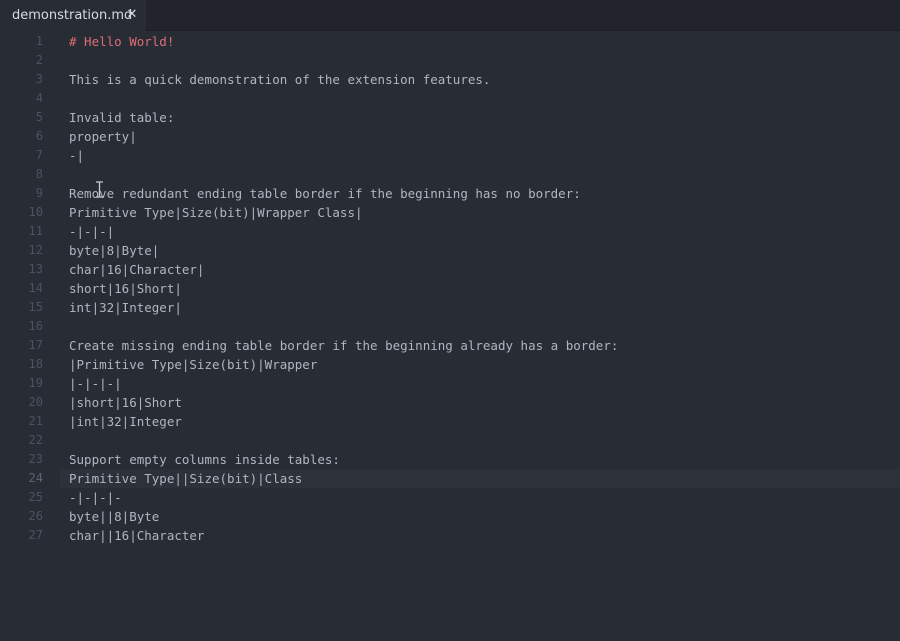 The image size is (900, 641). Describe the element at coordinates (484, 383) in the screenshot. I see `code-line: |-|-|-|` at that location.